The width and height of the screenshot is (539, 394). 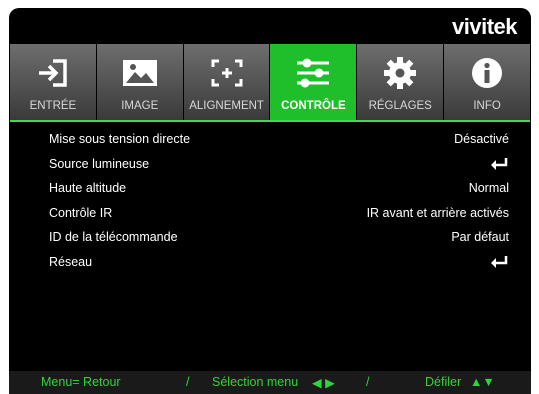 What do you see at coordinates (140, 73) in the screenshot?
I see `image-icon` at bounding box center [140, 73].